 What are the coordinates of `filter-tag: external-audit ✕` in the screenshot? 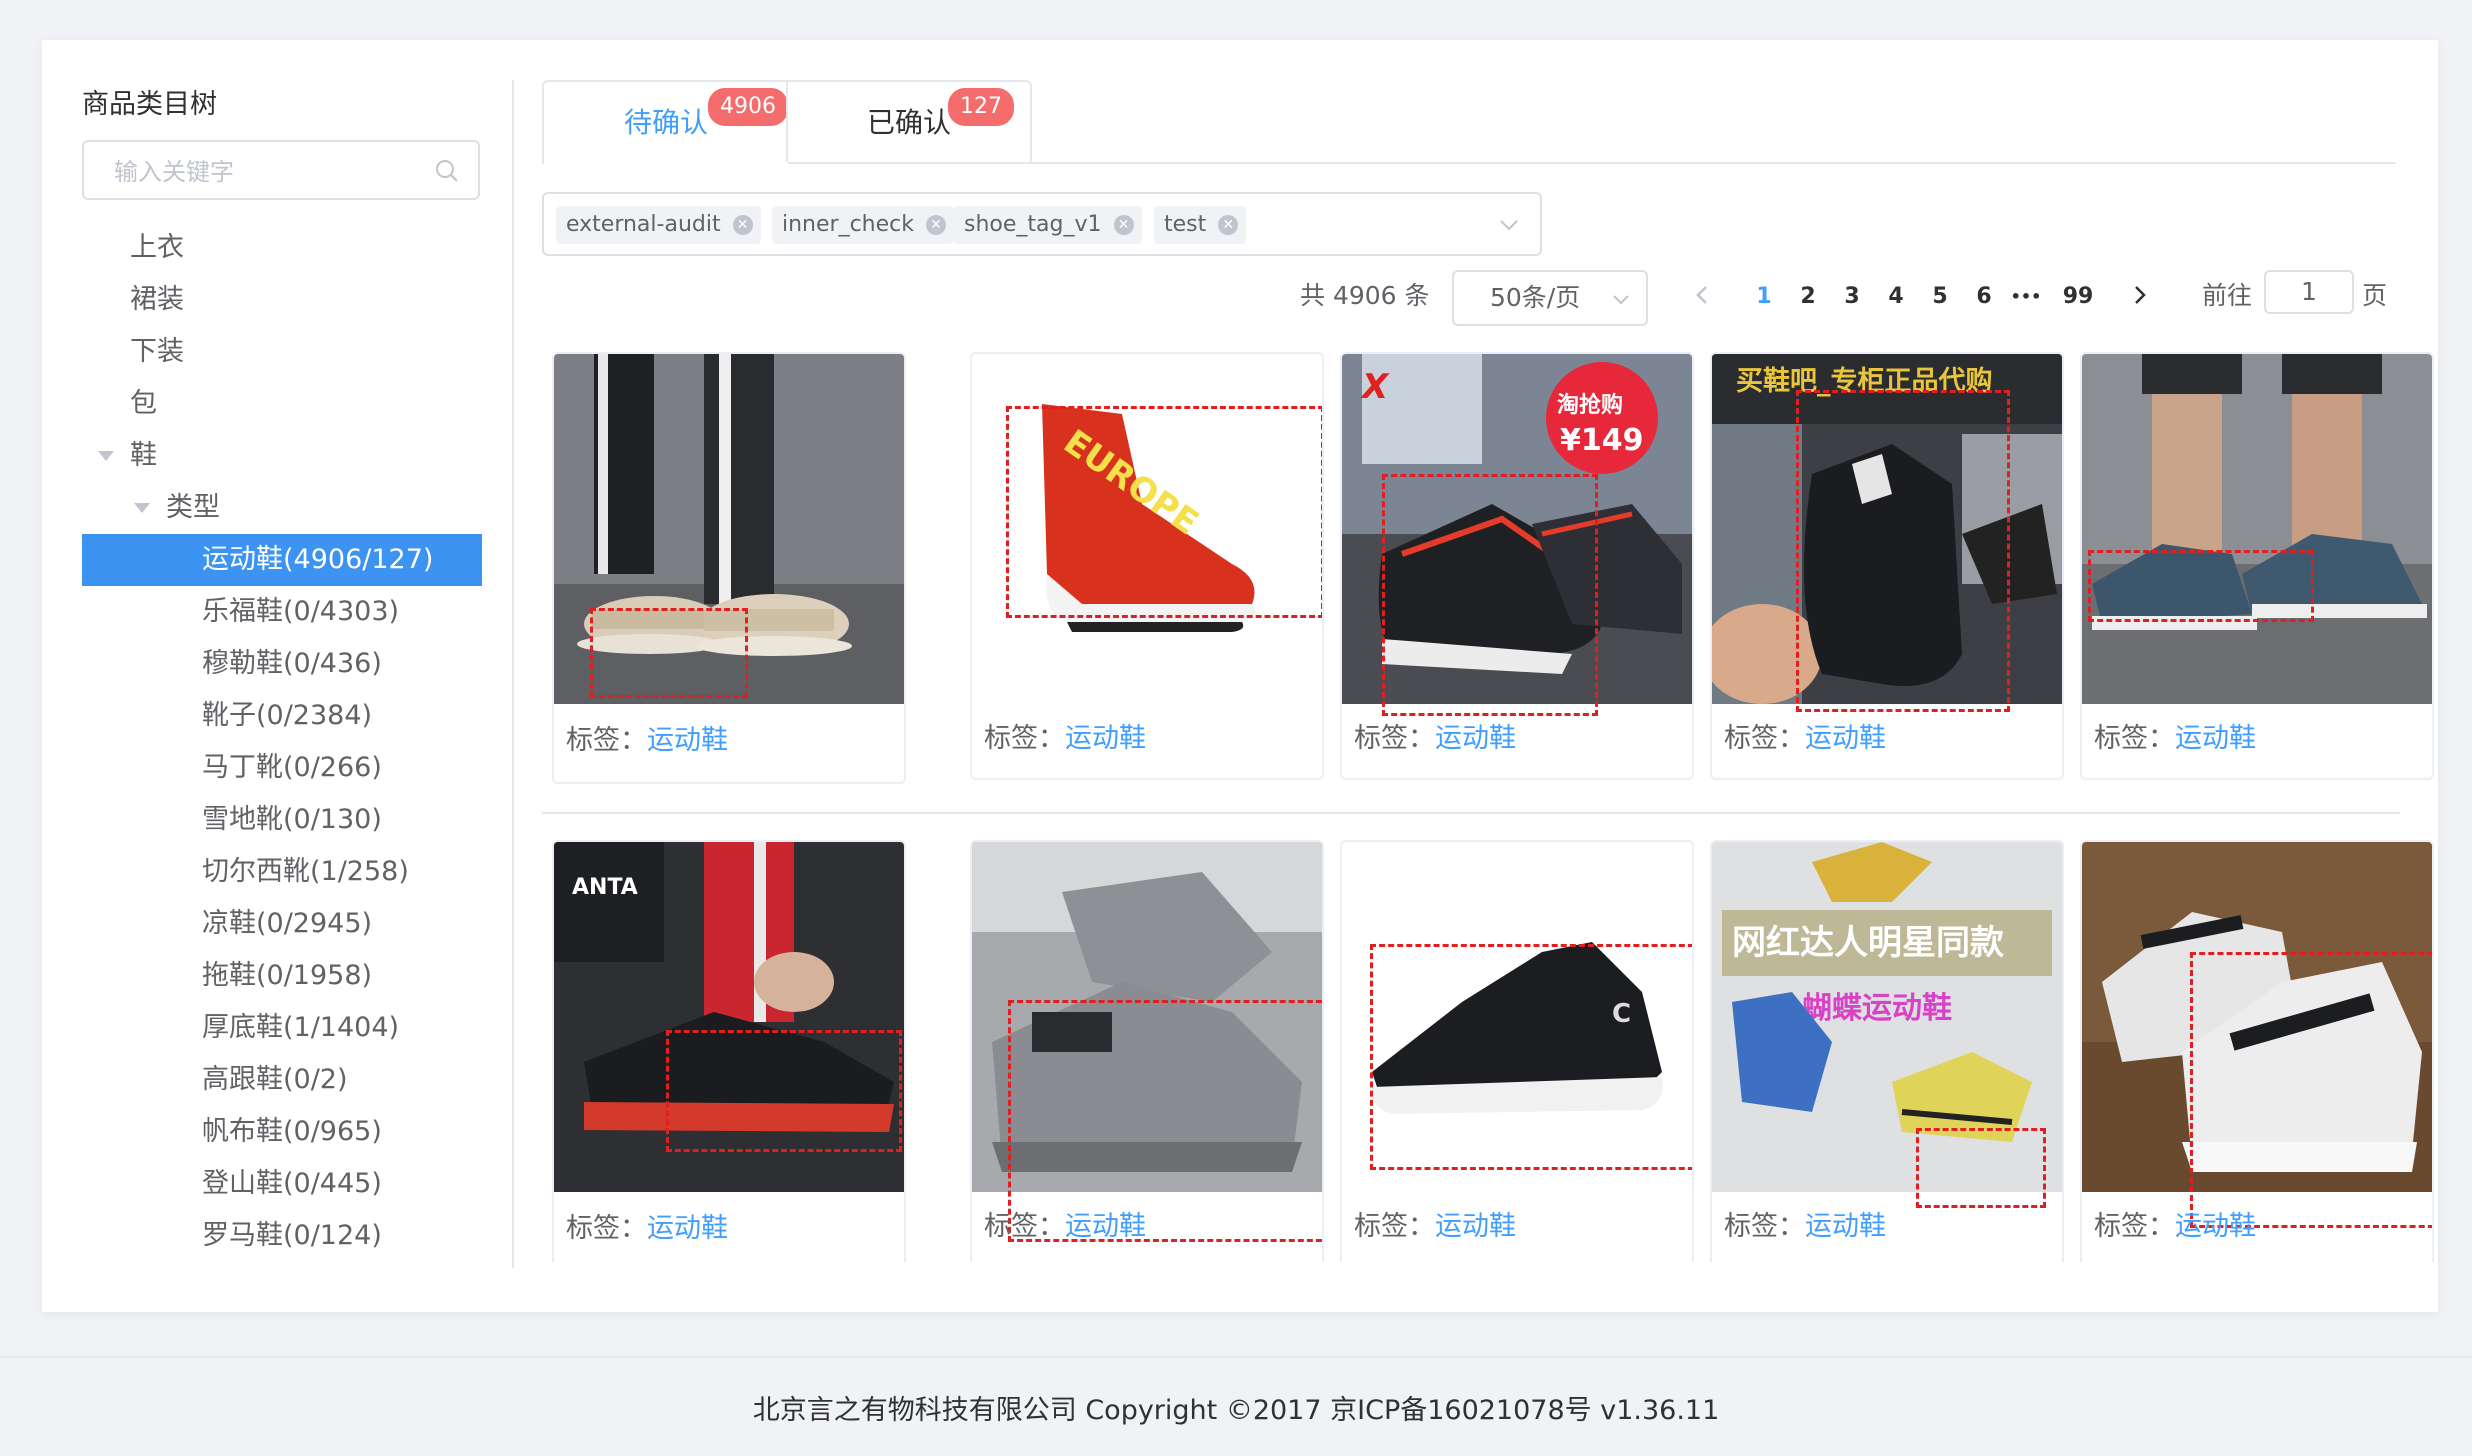 It's located at (658, 225).